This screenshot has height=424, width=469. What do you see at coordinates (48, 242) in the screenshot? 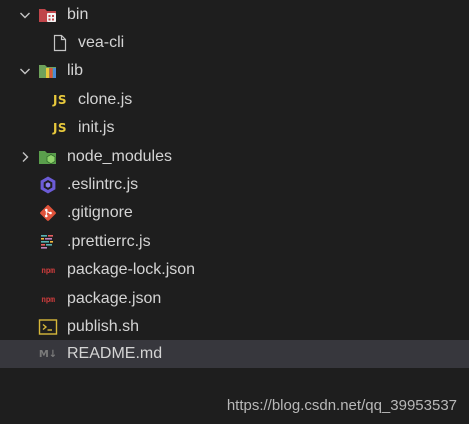
I see `prettier-icon` at bounding box center [48, 242].